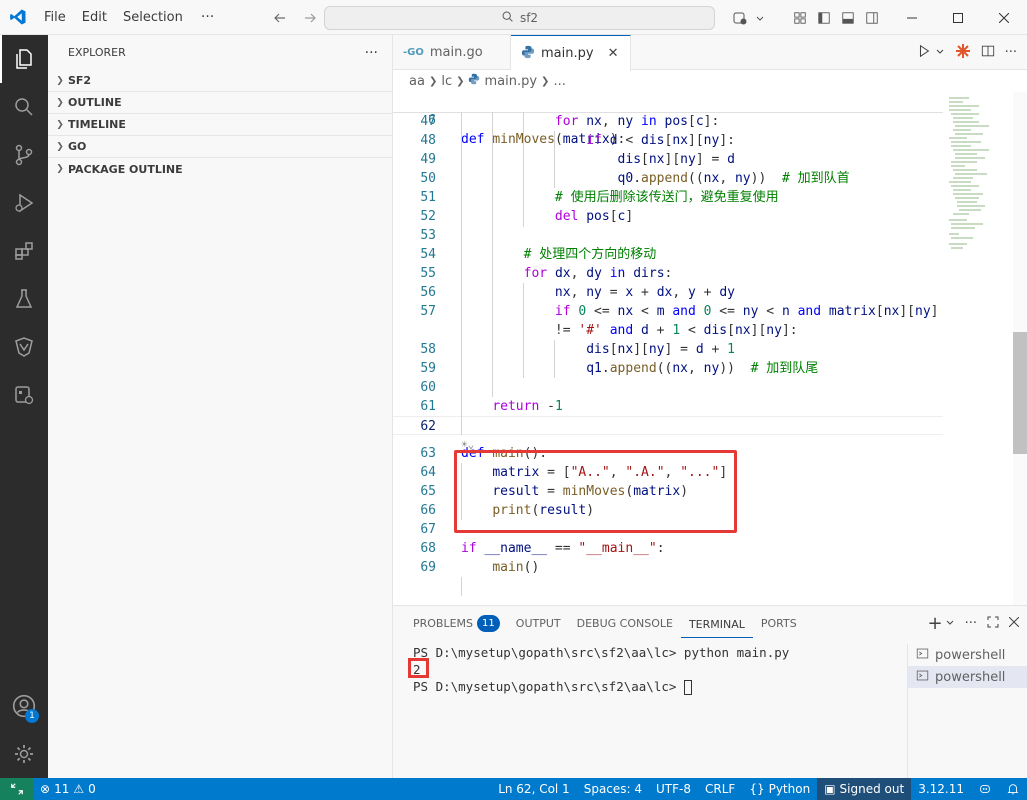 This screenshot has height=800, width=1027. What do you see at coordinates (24, 754) in the screenshot?
I see `settings-gear-icon` at bounding box center [24, 754].